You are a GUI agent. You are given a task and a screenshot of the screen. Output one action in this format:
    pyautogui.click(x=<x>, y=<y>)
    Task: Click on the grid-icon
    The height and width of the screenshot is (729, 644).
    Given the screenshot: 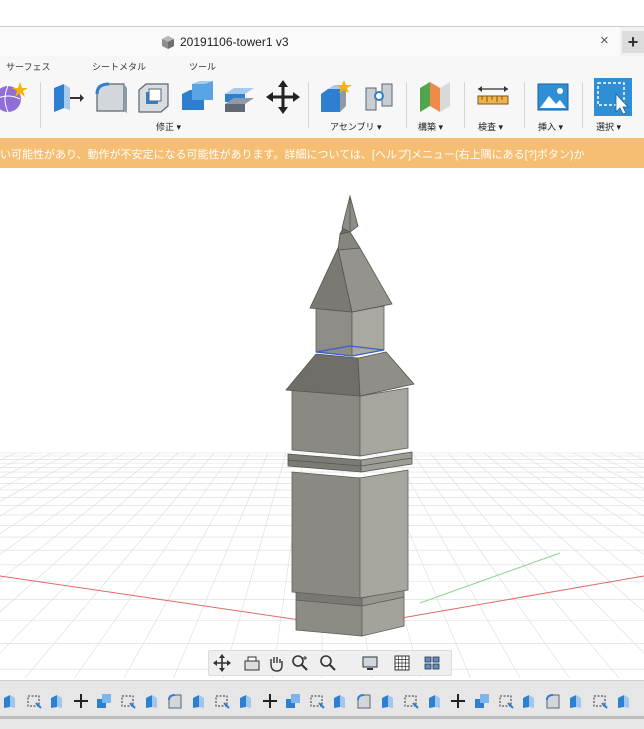 What is the action you would take?
    pyautogui.click(x=402, y=663)
    